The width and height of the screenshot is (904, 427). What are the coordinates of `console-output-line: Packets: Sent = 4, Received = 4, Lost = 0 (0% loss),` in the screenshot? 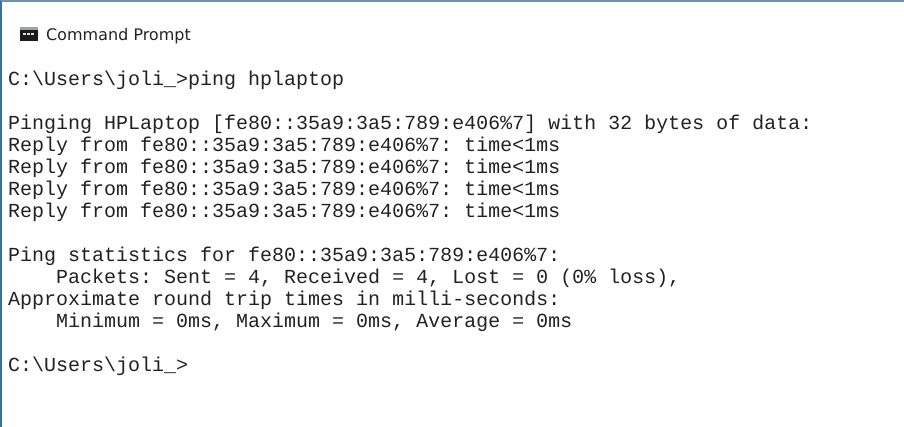 It's located at (367, 279).